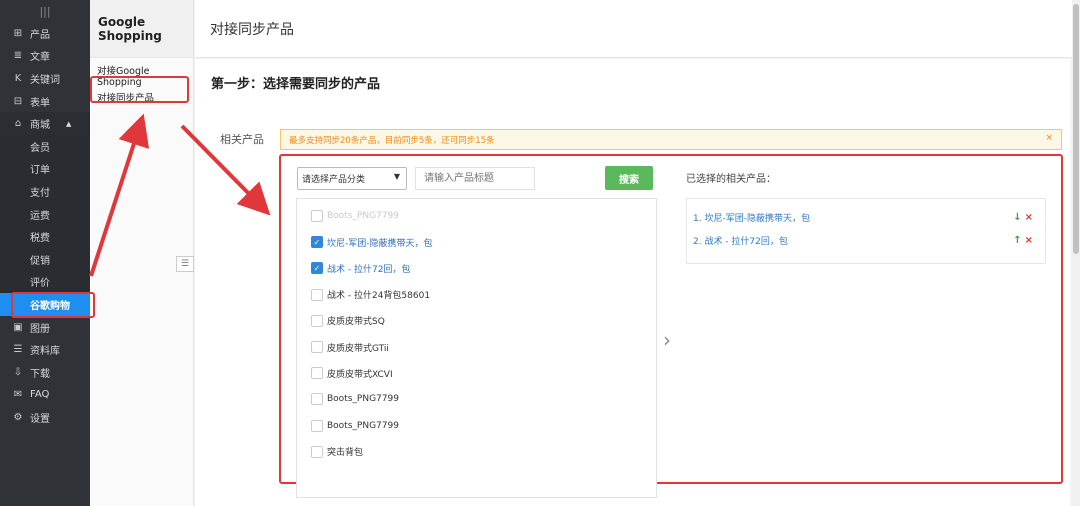 The height and width of the screenshot is (506, 1080). Describe the element at coordinates (334, 180) in the screenshot. I see `category-select-value: 请选择产品分类` at that location.